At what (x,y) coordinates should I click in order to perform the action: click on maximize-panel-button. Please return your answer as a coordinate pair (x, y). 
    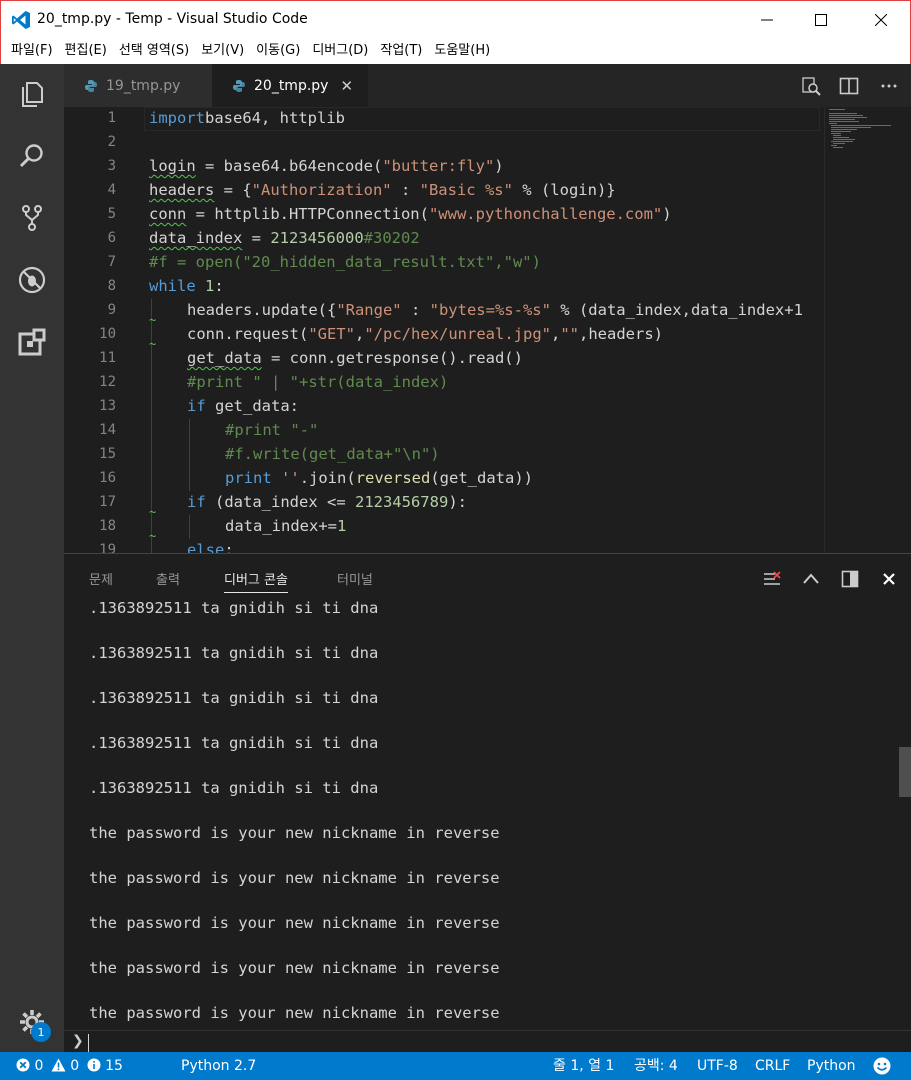
    Looking at the image, I should click on (811, 579).